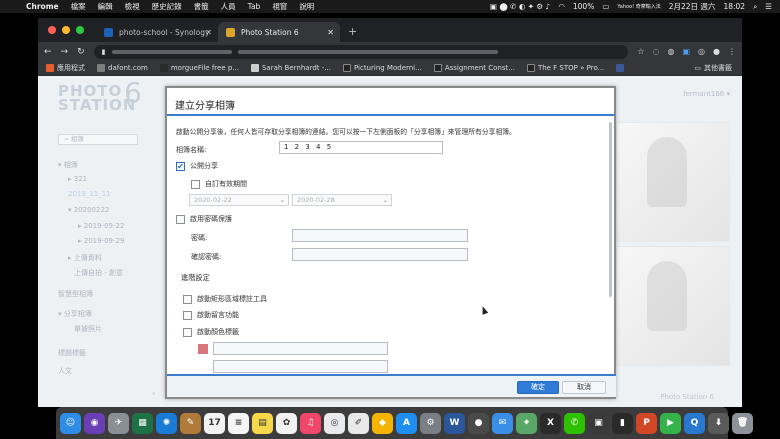  What do you see at coordinates (520, 6) in the screenshot?
I see `status-icons: ▣ ⬤ ✆ ◐ ✦ ⚙ ♪` at bounding box center [520, 6].